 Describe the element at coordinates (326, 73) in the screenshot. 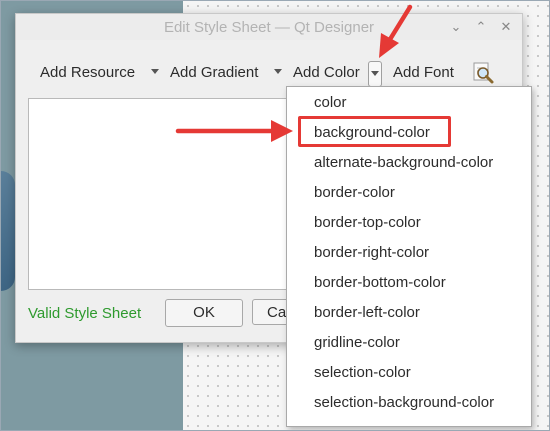

I see `add-color-button: Add Color` at that location.